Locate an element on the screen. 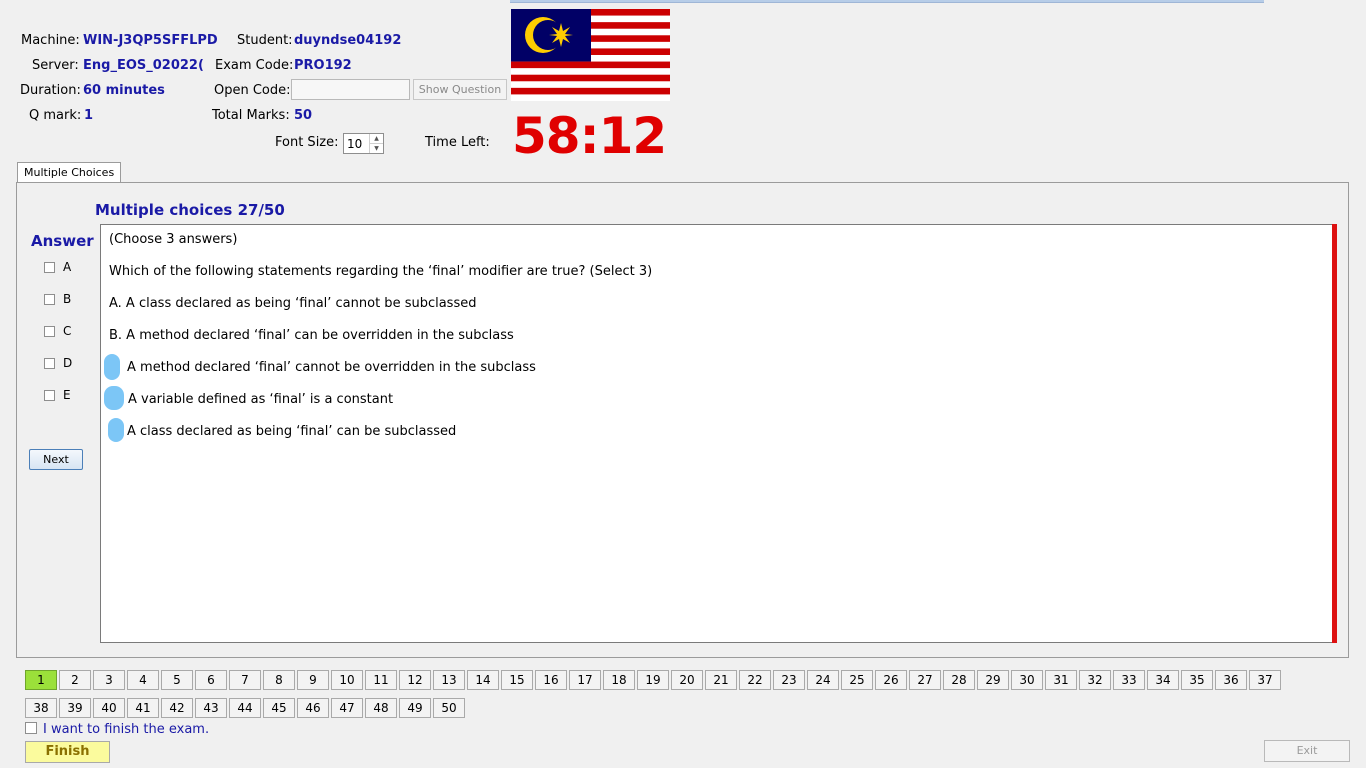 The width and height of the screenshot is (1366, 768). question-number-button: 23 is located at coordinates (789, 680).